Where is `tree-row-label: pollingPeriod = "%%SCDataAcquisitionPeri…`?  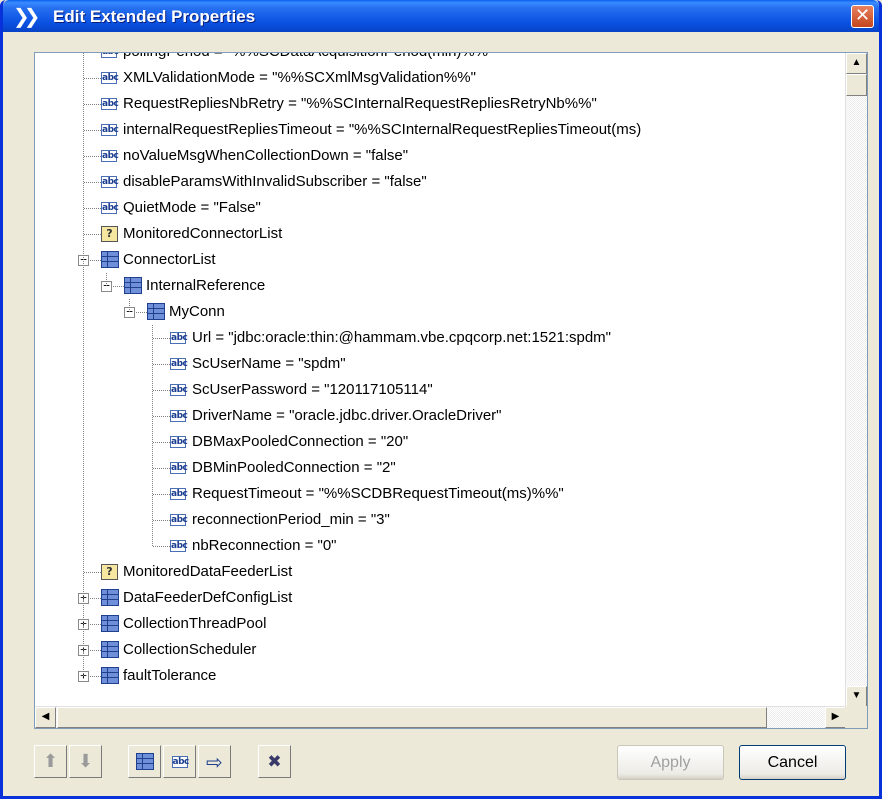
tree-row-label: pollingPeriod = "%%SCDataAcquisitionPeri… is located at coordinates (308, 59).